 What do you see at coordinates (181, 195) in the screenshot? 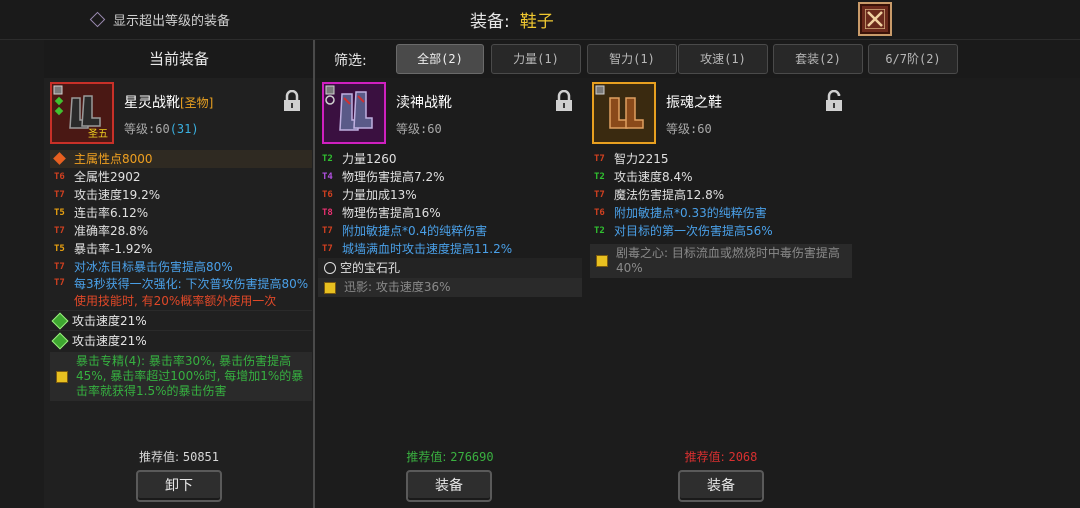
I see `stat-row: T7 攻击速度19.2%` at bounding box center [181, 195].